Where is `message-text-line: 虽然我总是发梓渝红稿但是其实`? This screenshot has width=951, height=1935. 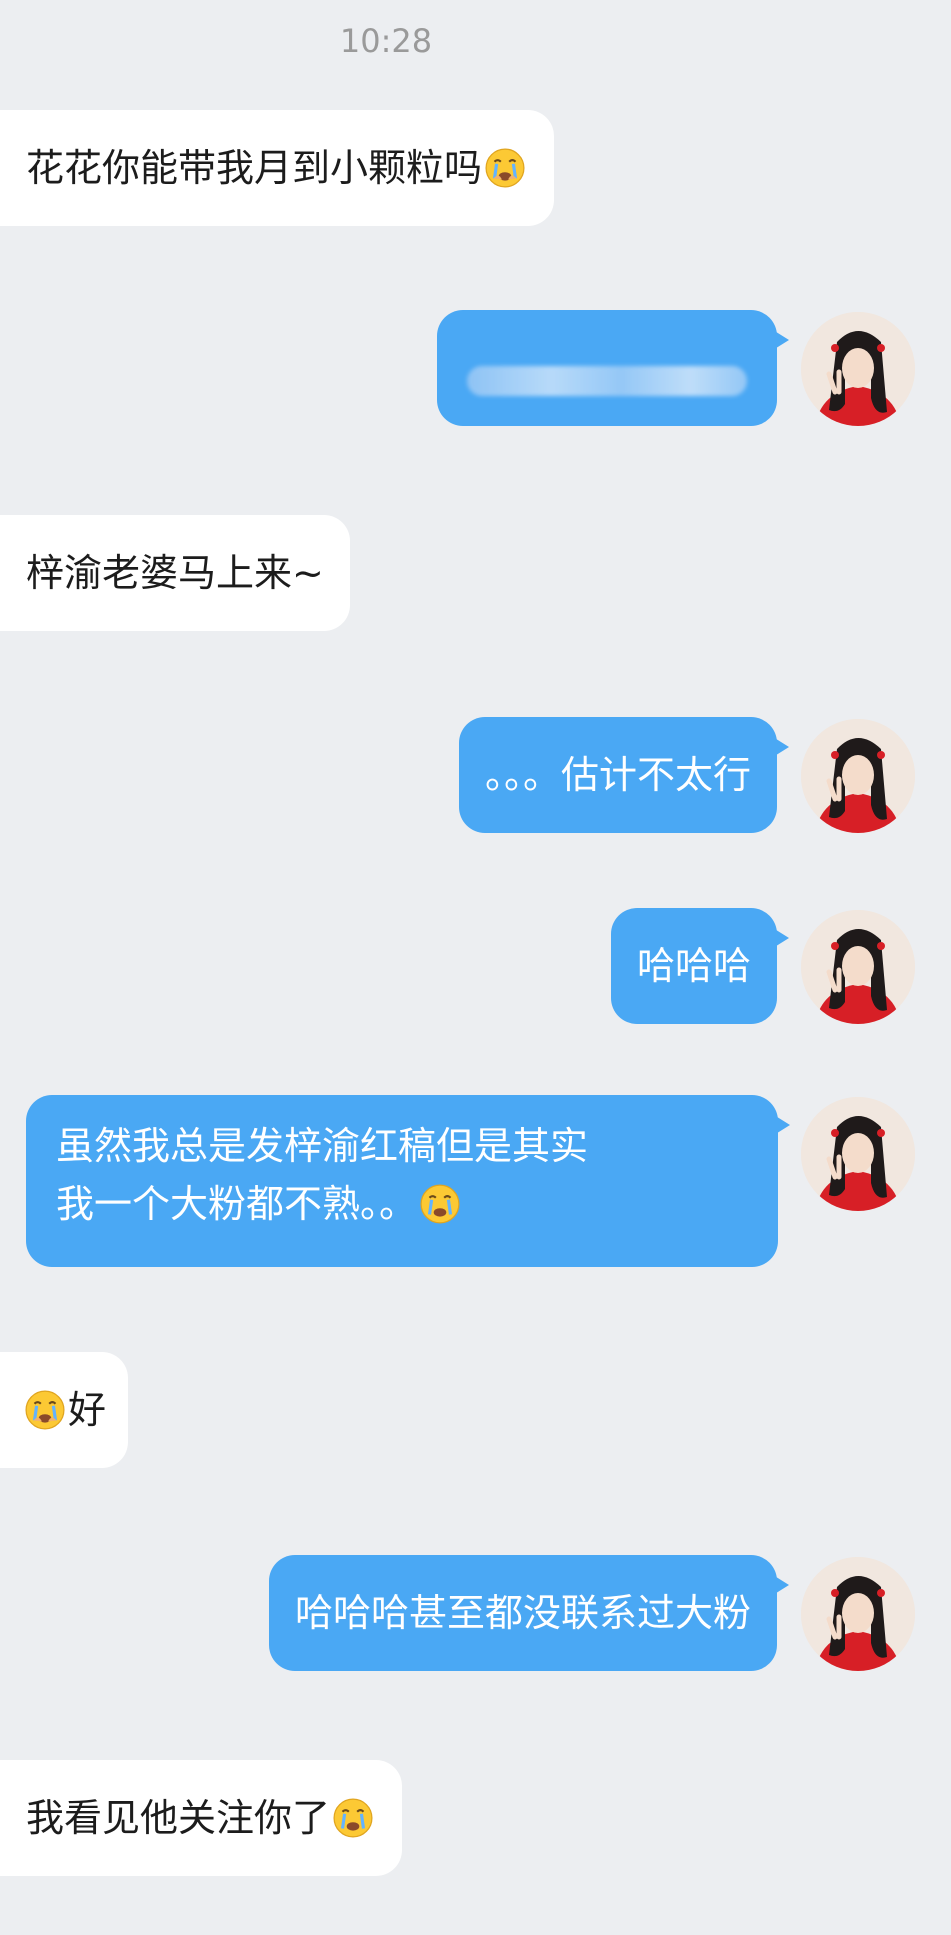
message-text-line: 虽然我总是发梓渝红稿但是其实 is located at coordinates (322, 1146).